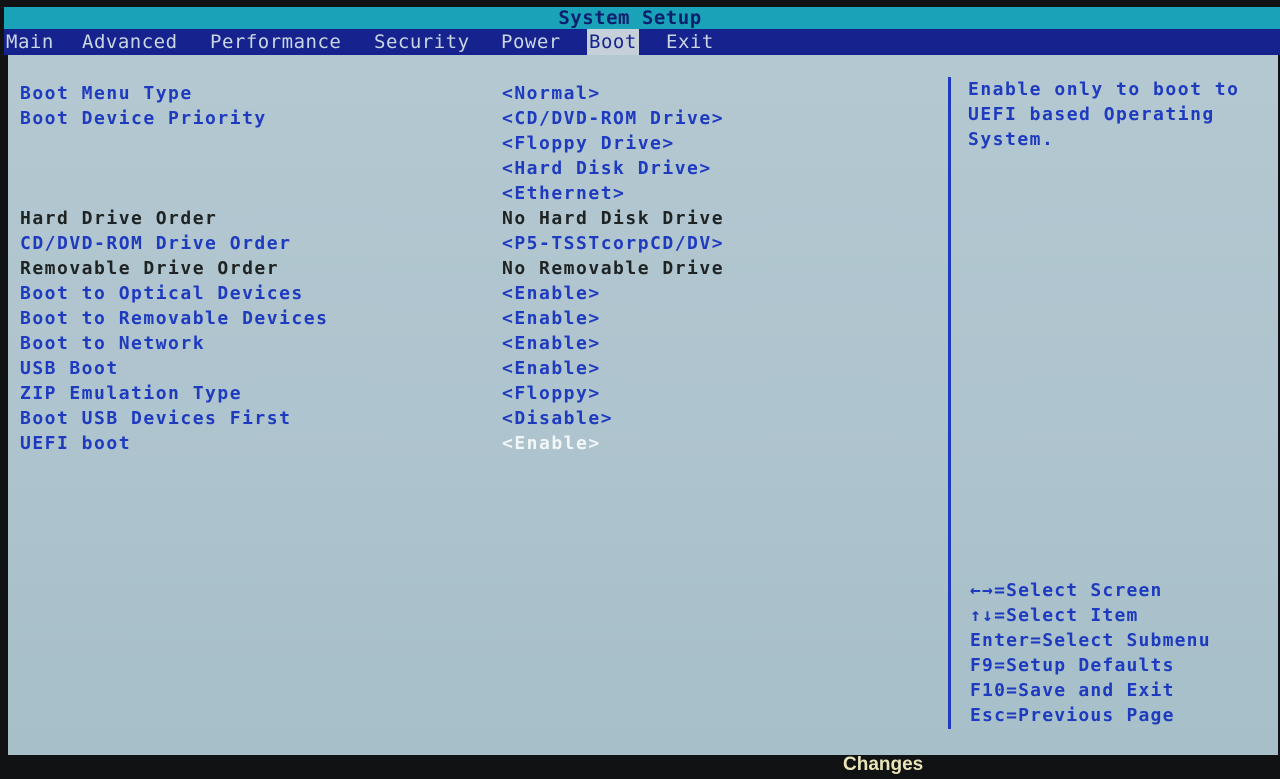 This screenshot has height=779, width=1280. What do you see at coordinates (143, 118) in the screenshot?
I see `setting-label: Boot Device Priority` at bounding box center [143, 118].